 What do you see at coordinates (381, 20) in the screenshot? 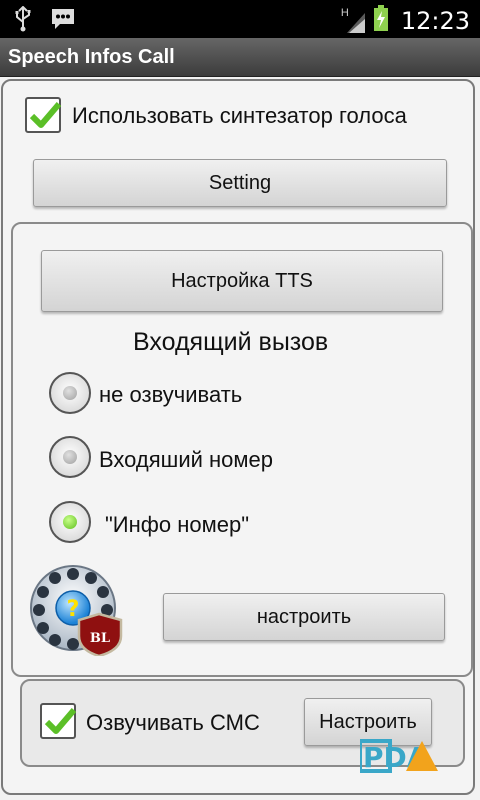
I see `battery-charging-icon` at bounding box center [381, 20].